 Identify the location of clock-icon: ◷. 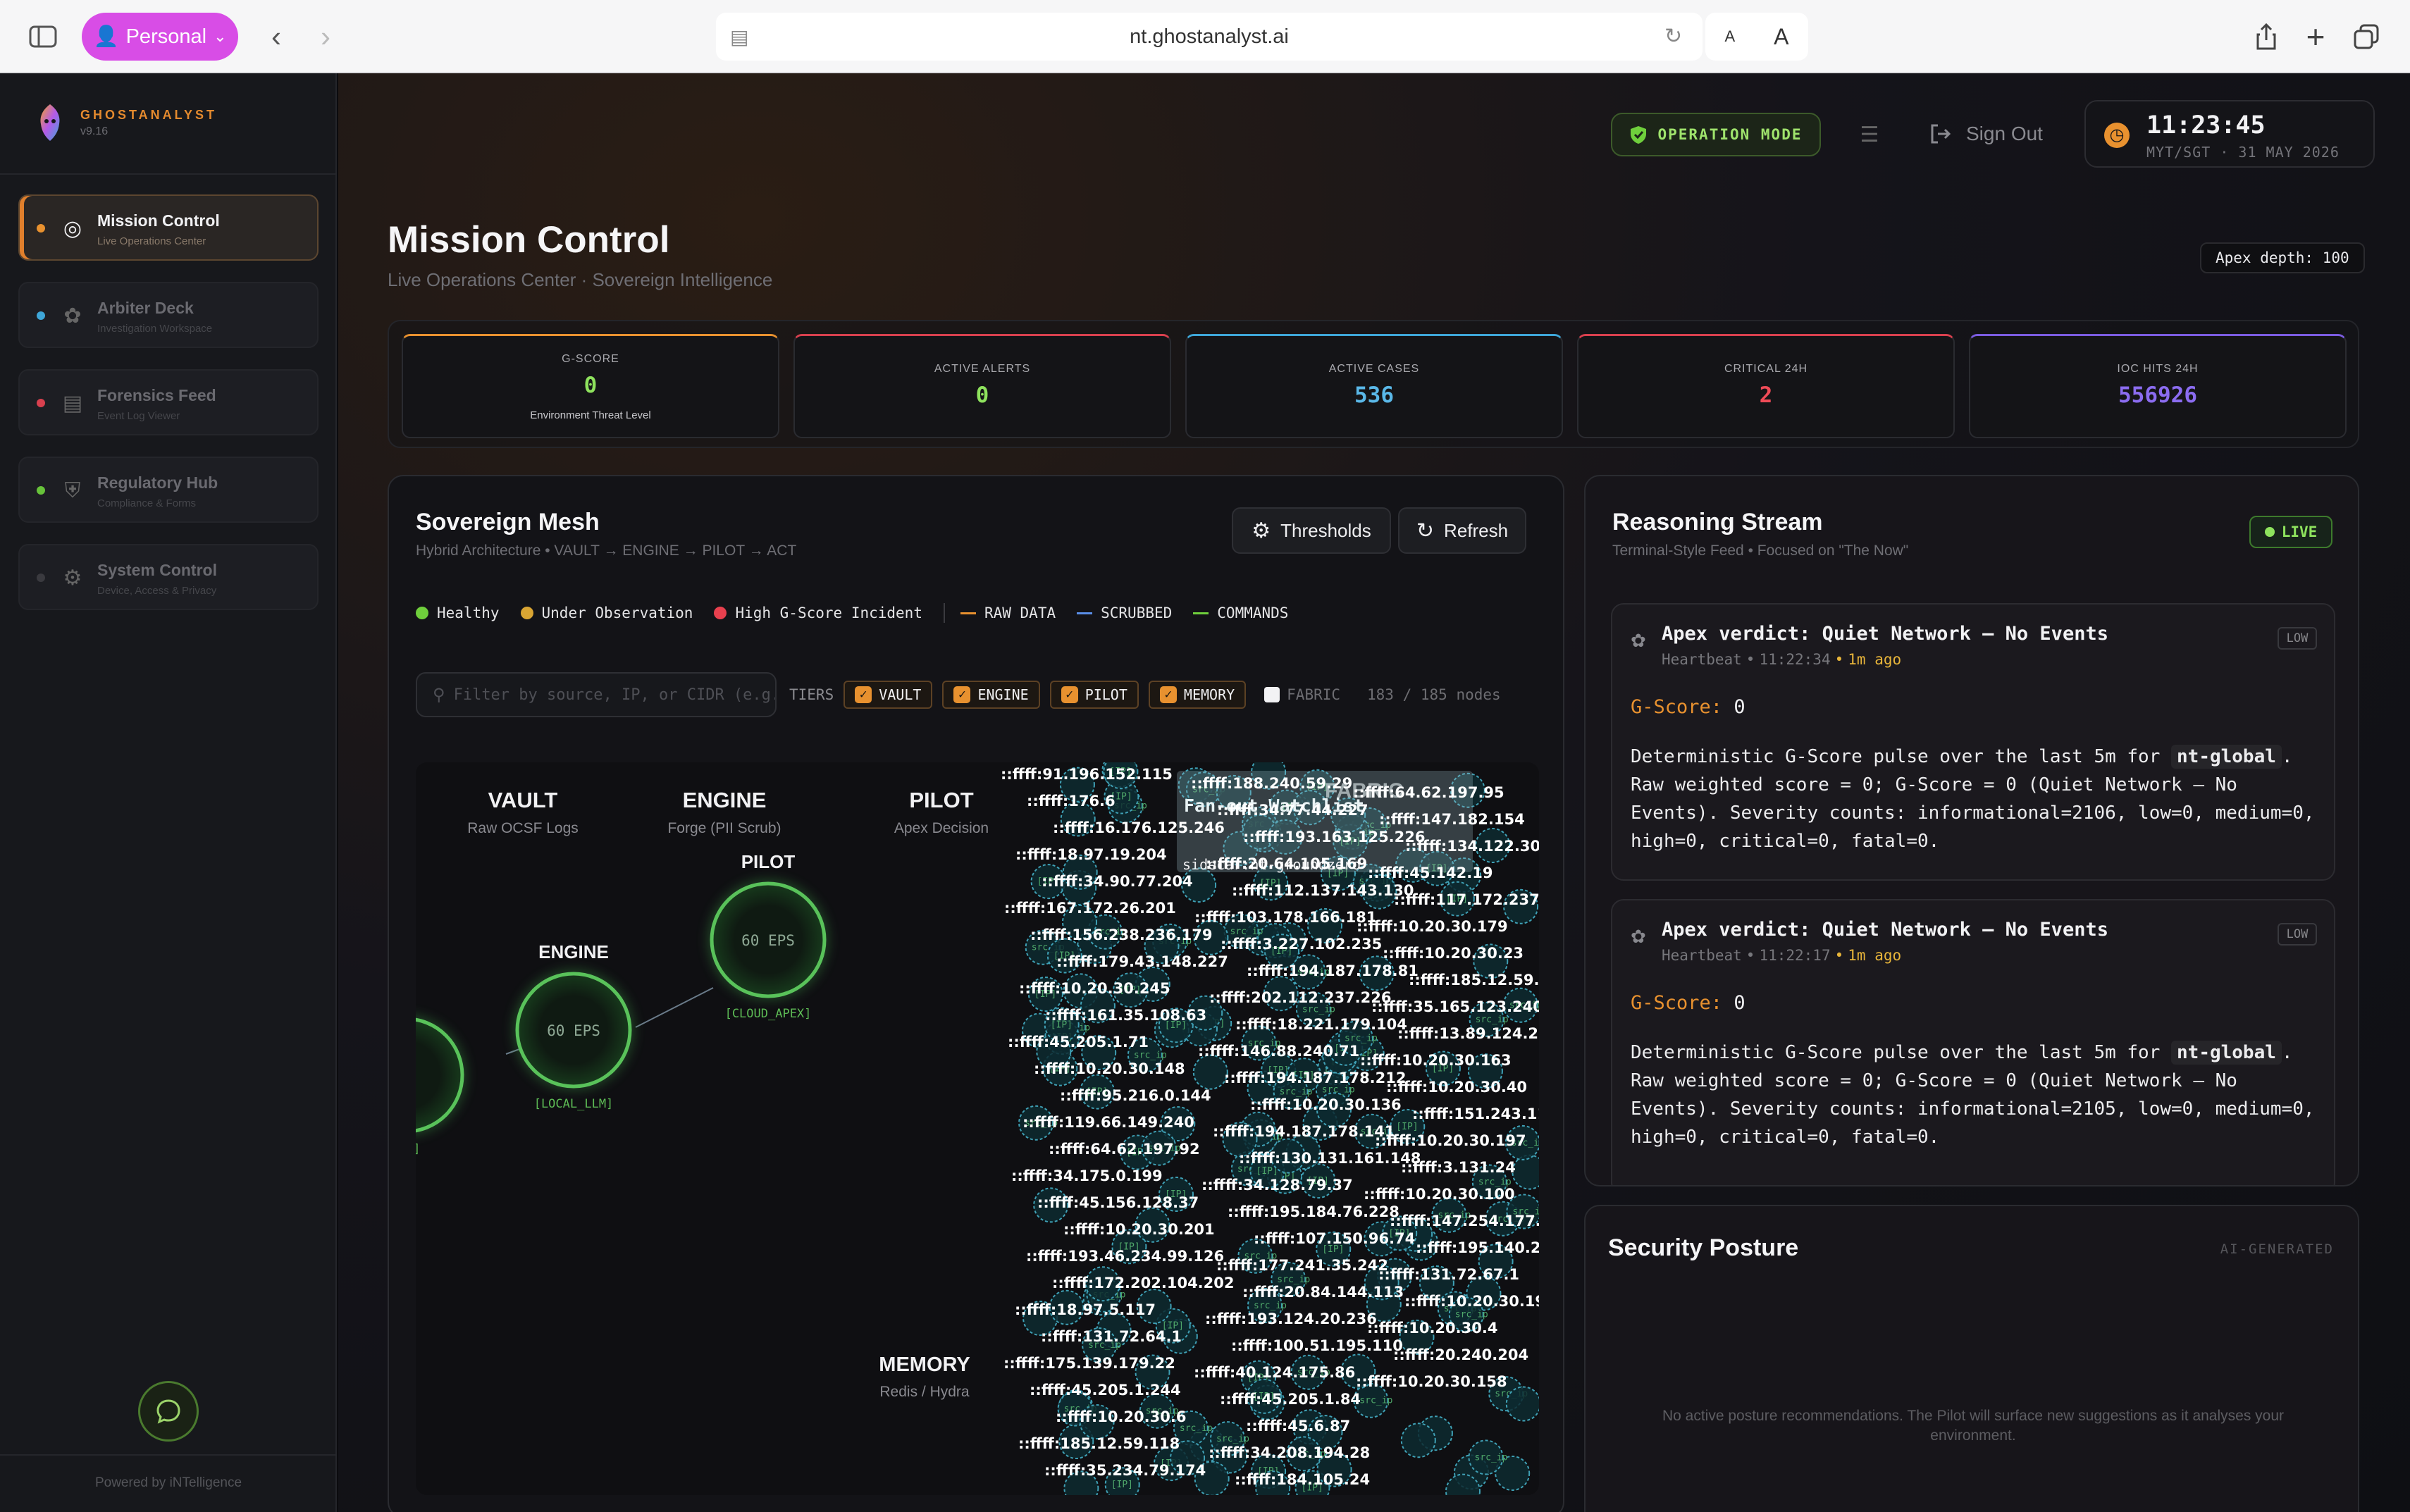
(2117, 135).